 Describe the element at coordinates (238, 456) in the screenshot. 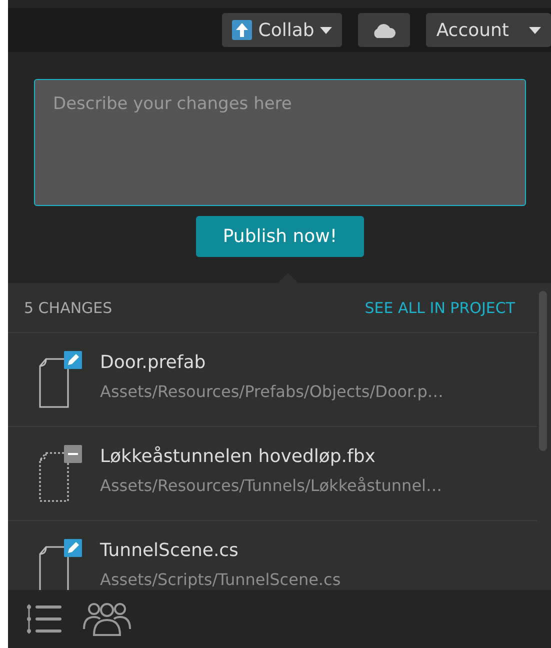

I see `file-name: Løkkeåstunnelen hovedløp.fbx` at that location.